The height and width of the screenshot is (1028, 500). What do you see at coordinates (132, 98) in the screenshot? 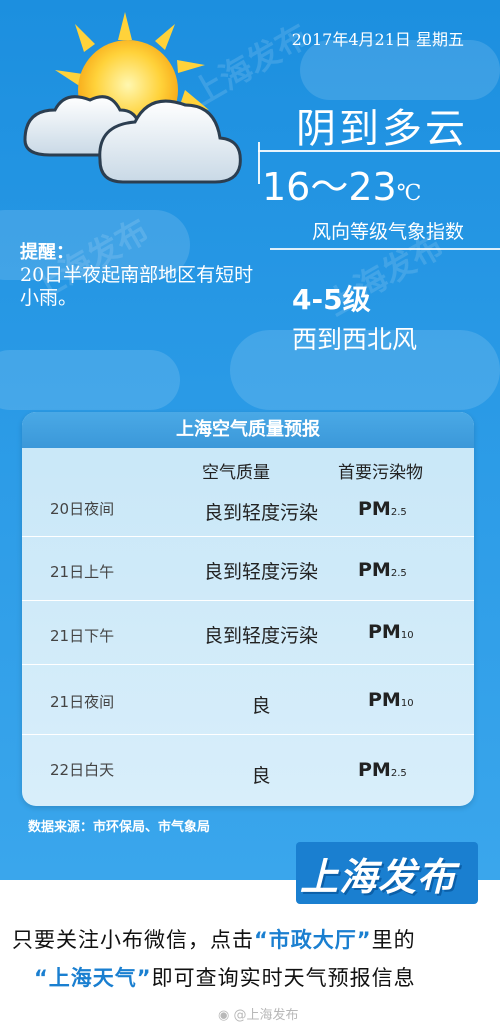
I see `sun-icon` at bounding box center [132, 98].